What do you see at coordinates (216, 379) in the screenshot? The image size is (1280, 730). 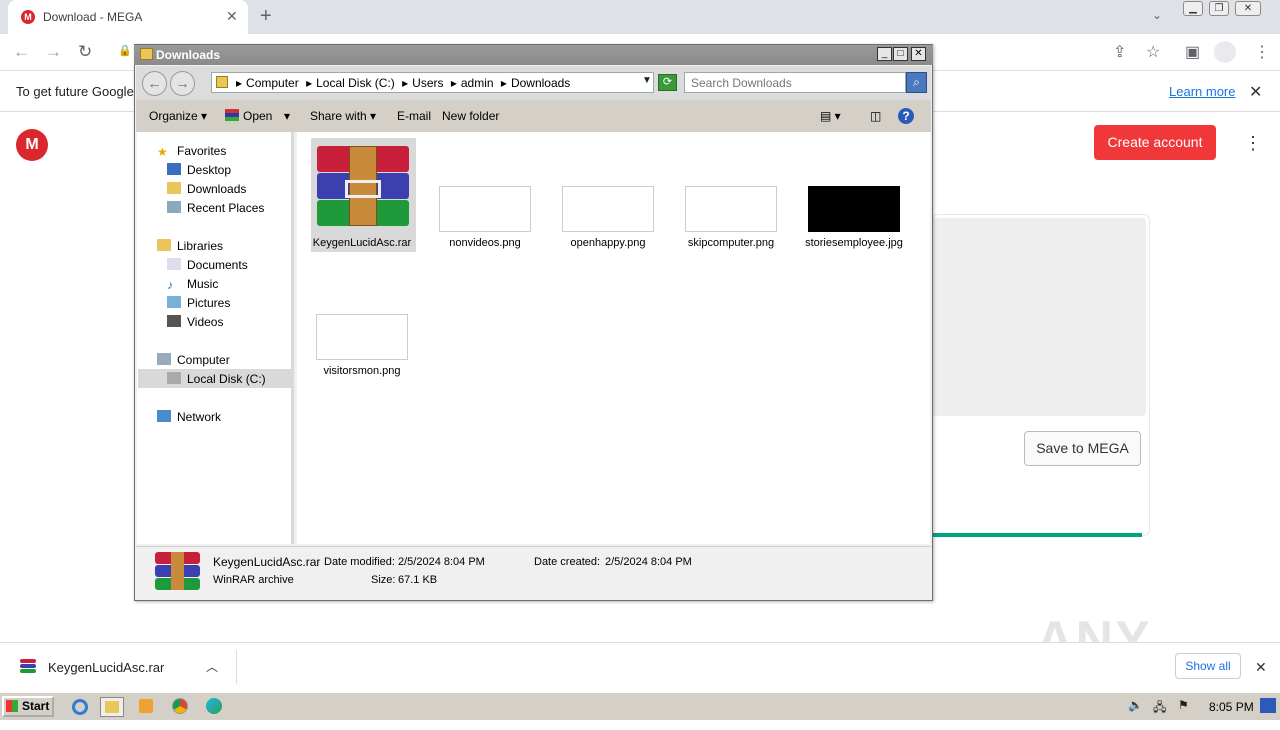 I see `nav-item-local-disk: Local Disk (C:)` at bounding box center [216, 379].